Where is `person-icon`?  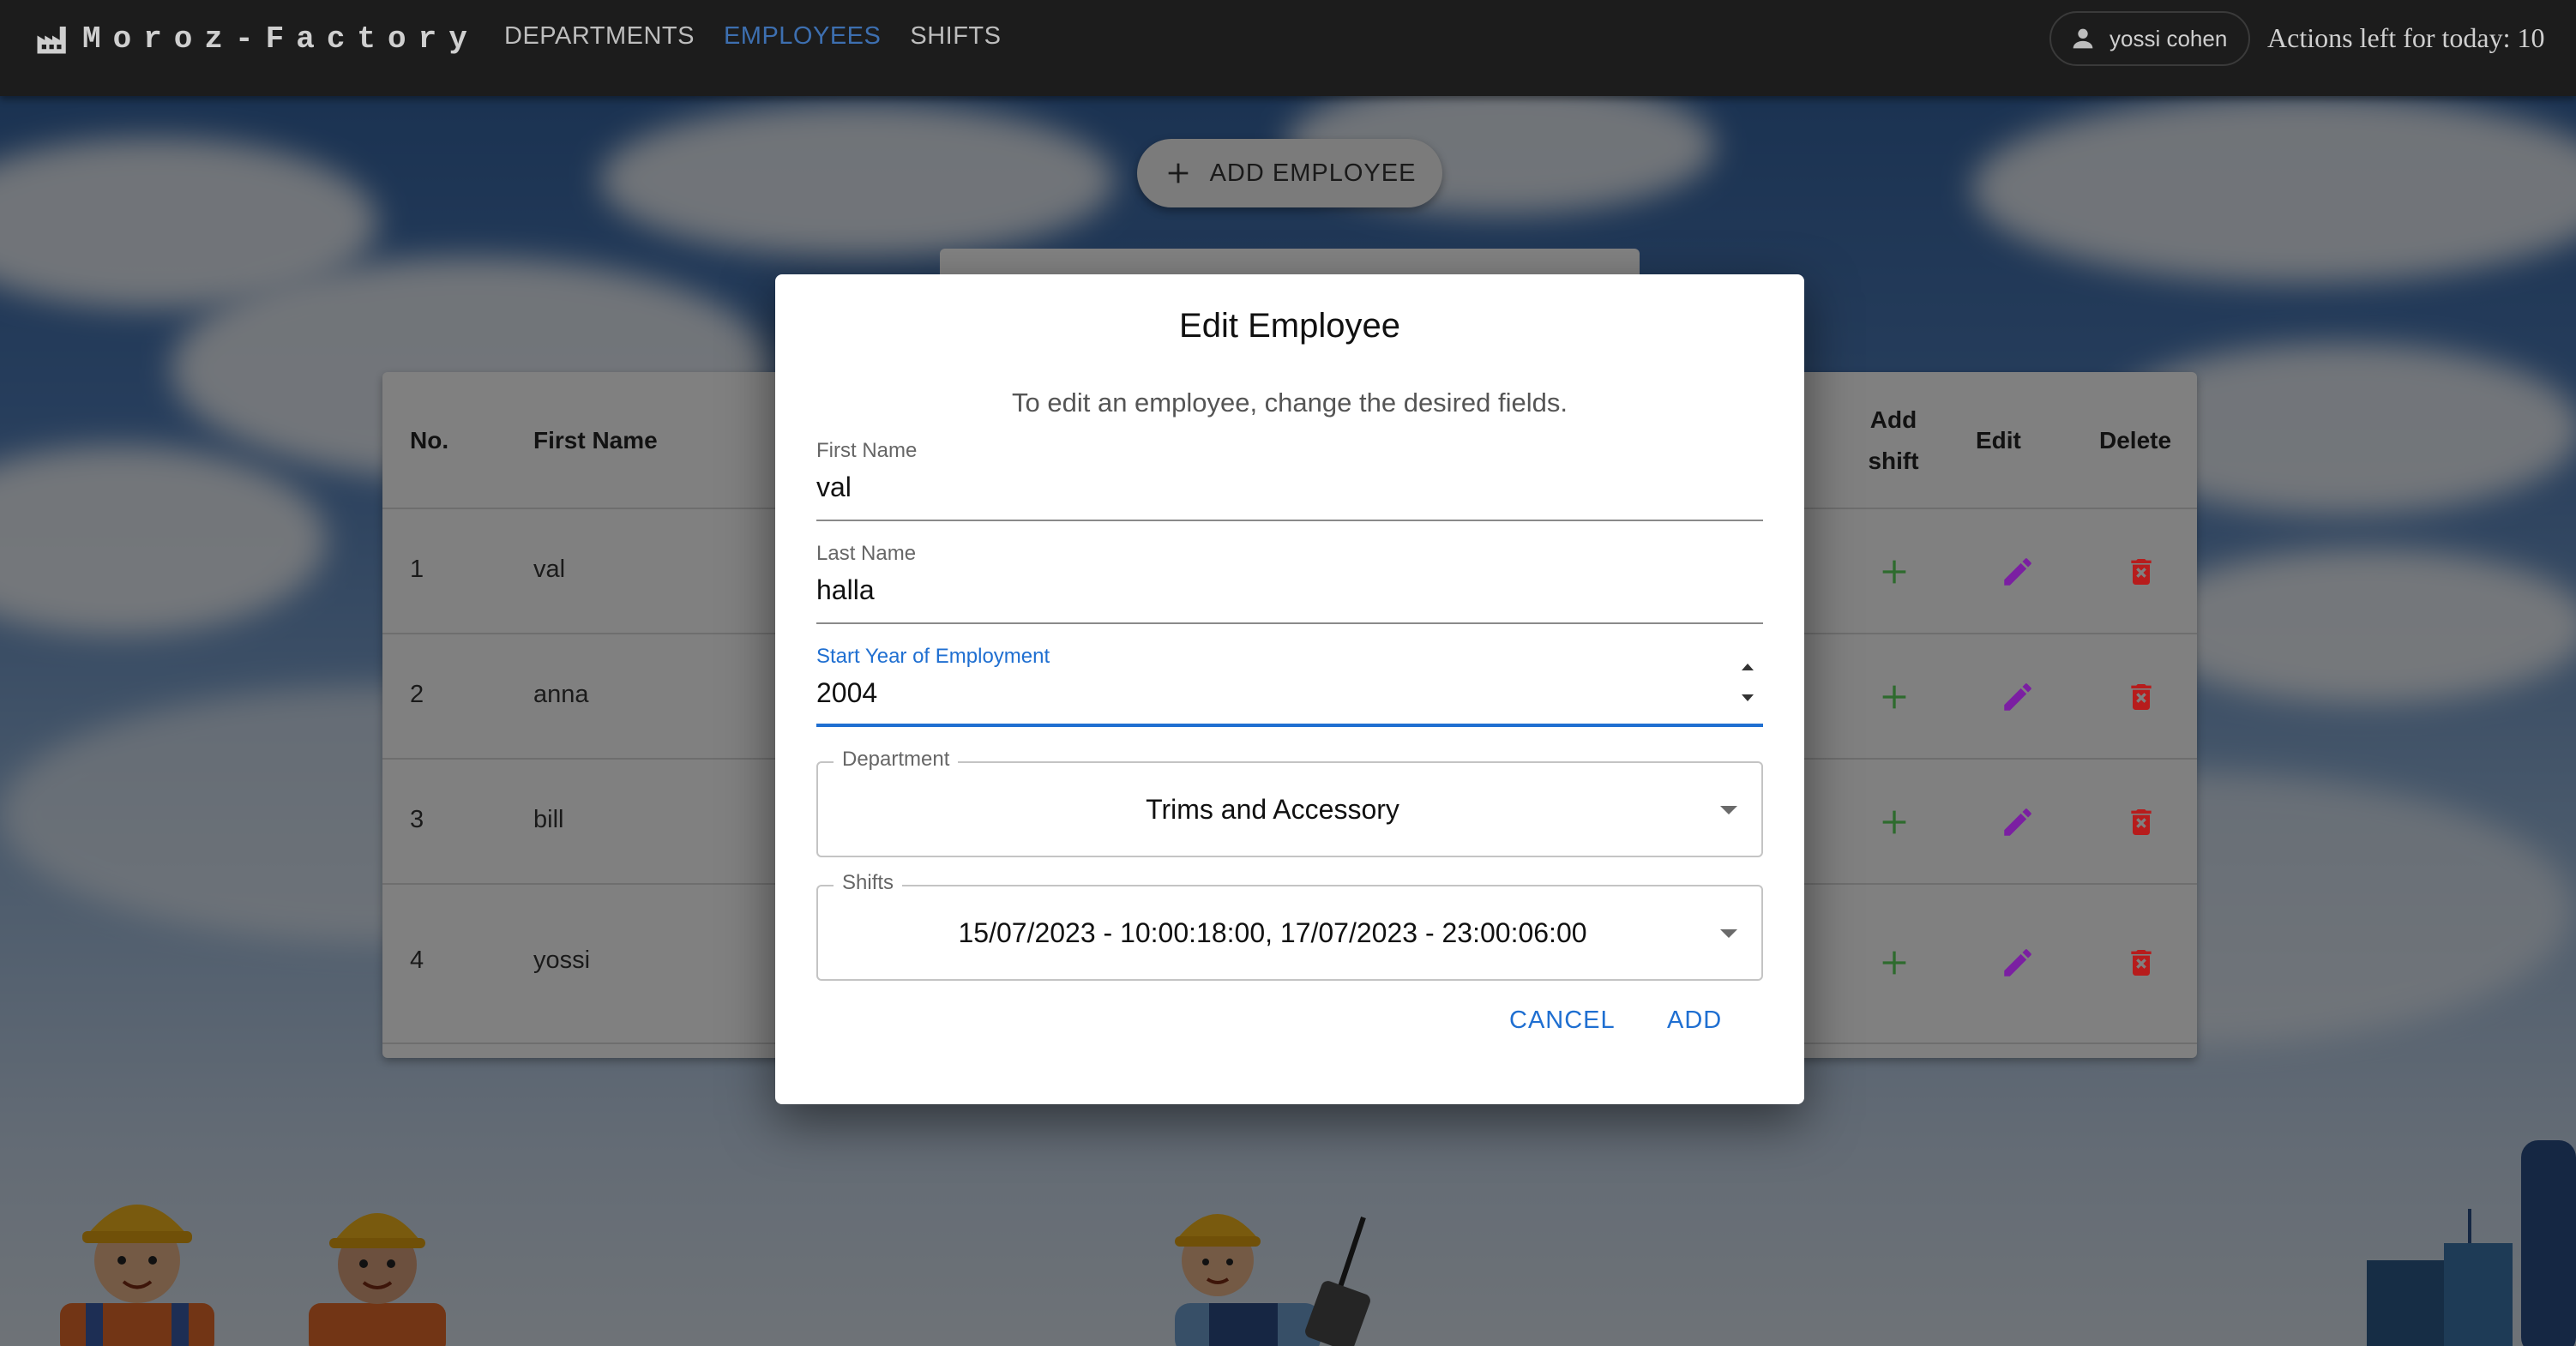
person-icon is located at coordinates (2083, 39).